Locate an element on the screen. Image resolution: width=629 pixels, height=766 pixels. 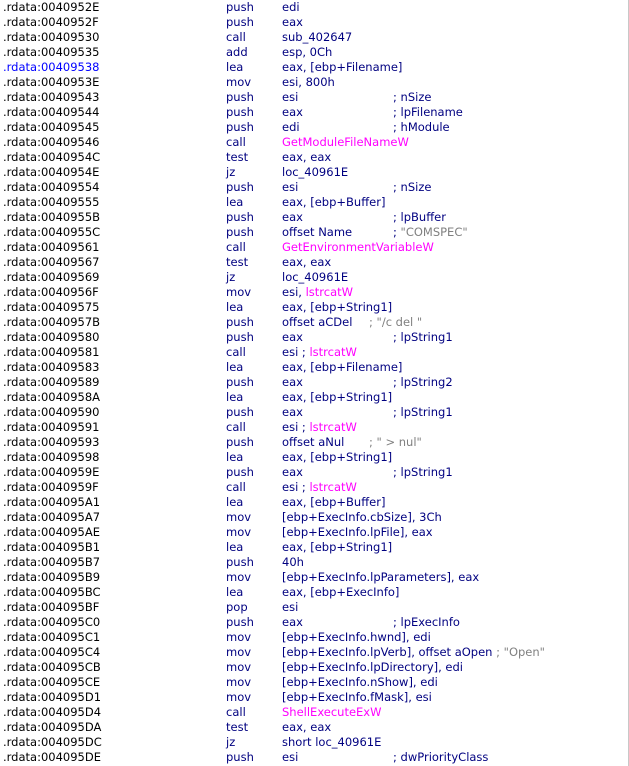
operands: loc_40961E is located at coordinates (315, 277).